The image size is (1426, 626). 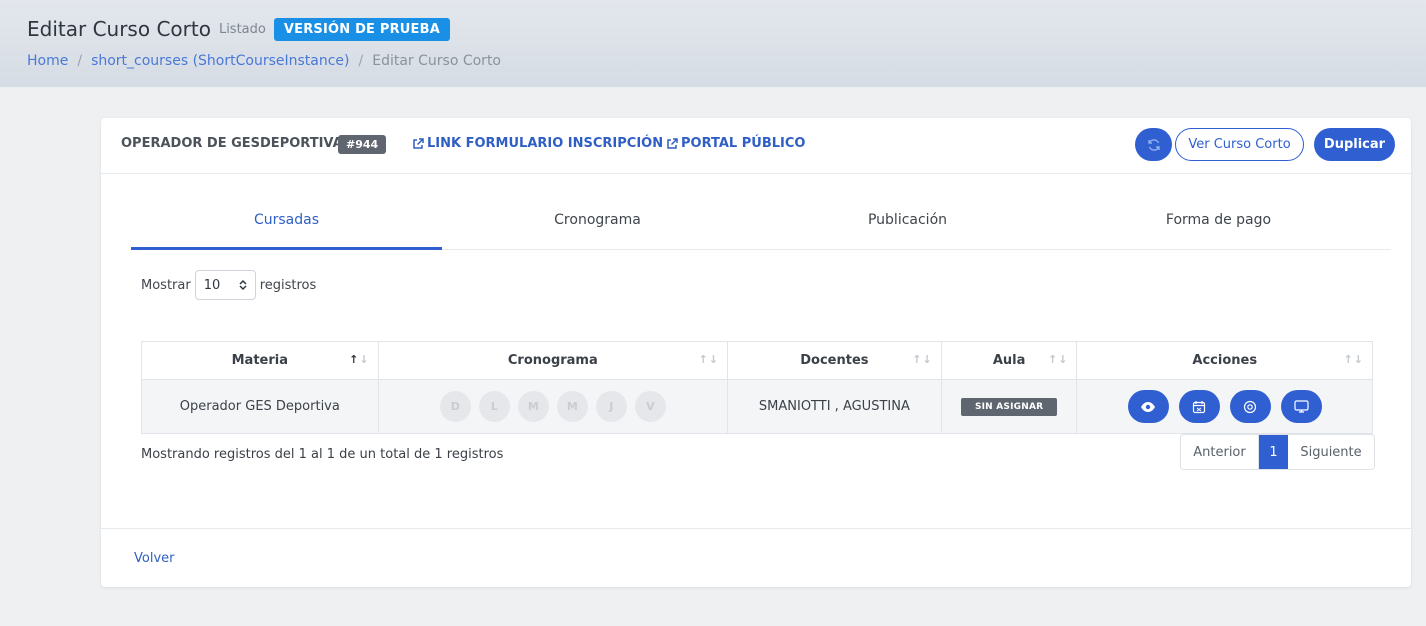 What do you see at coordinates (743, 143) in the screenshot?
I see `public-portal-link-label: PORTAL PÚBLICO` at bounding box center [743, 143].